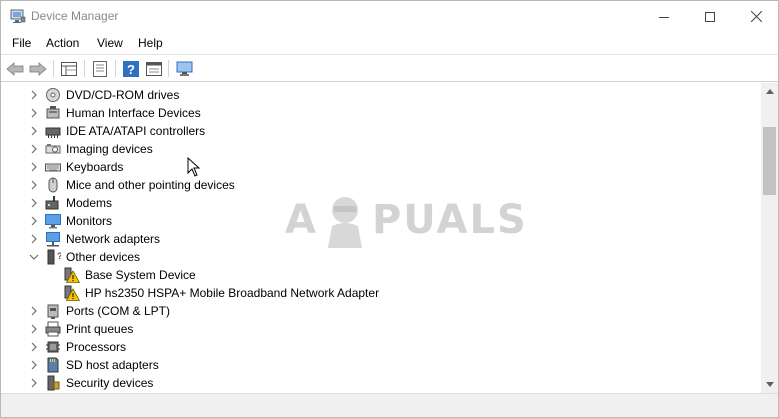 This screenshot has height=418, width=779. I want to click on scroll-up-button, so click(769, 91).